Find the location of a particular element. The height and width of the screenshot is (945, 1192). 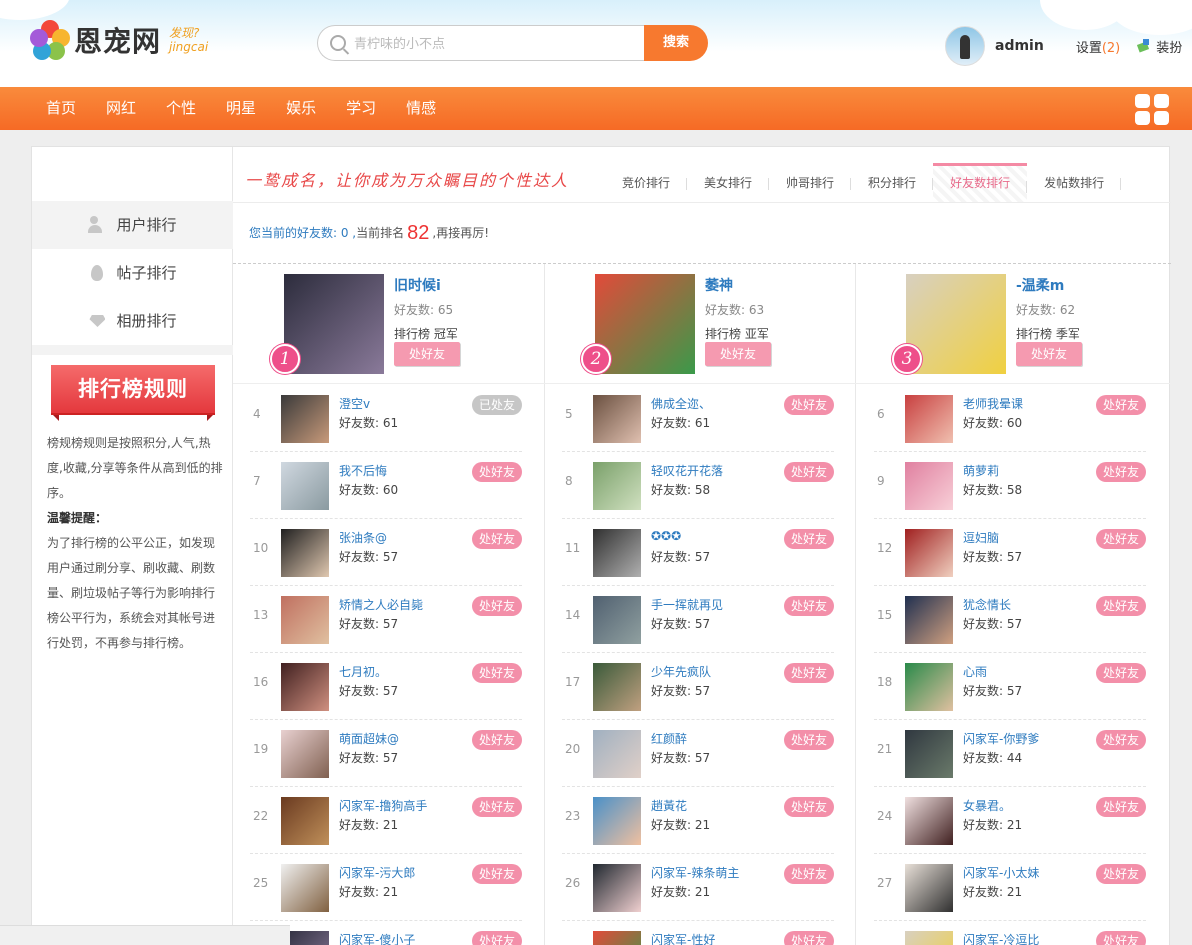

user-name: 手一挥就再见 is located at coordinates (687, 604).